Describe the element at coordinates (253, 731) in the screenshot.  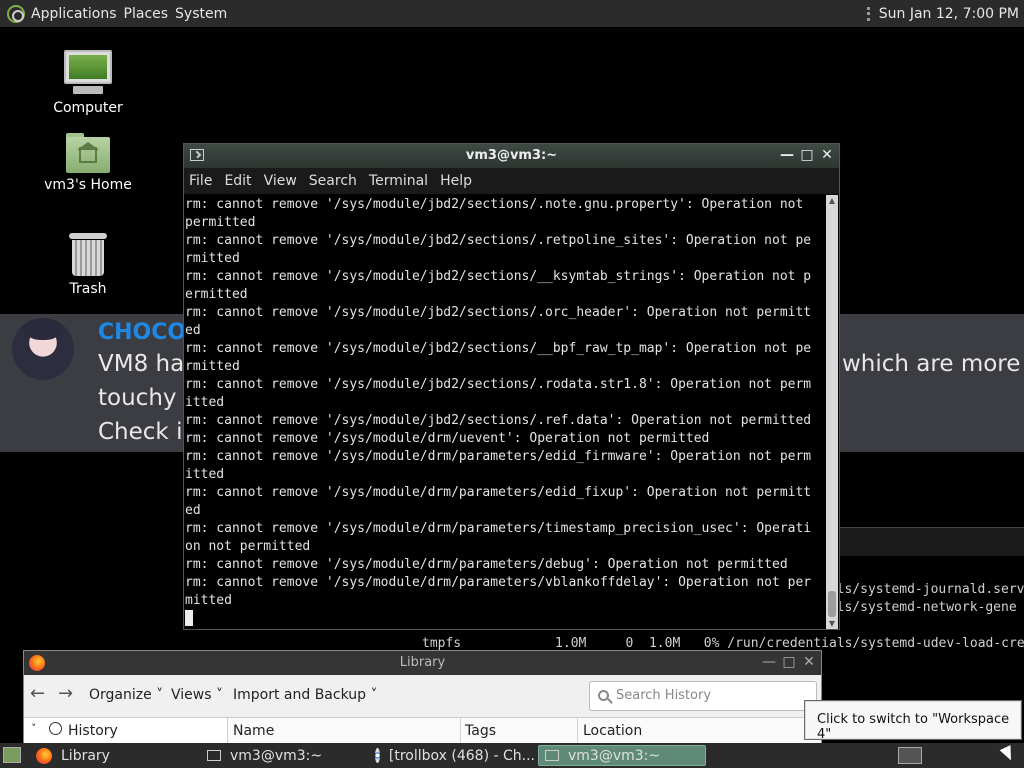
I see `column-header-name: Name` at that location.